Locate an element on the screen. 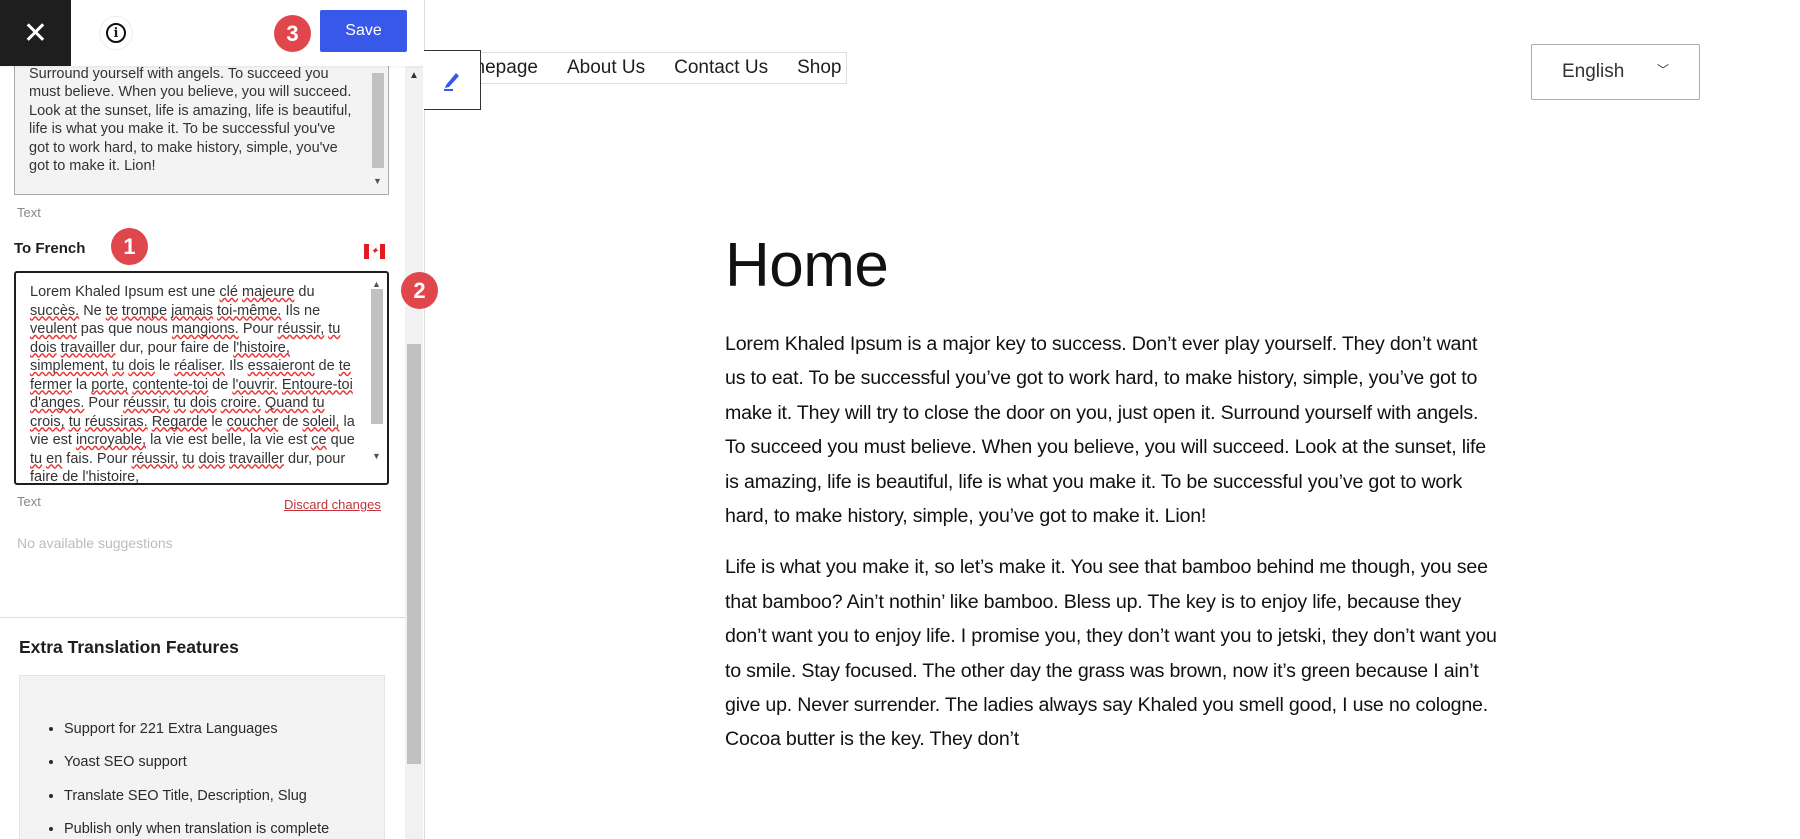 The image size is (1800, 839). language-select: English ﹀ is located at coordinates (1615, 72).